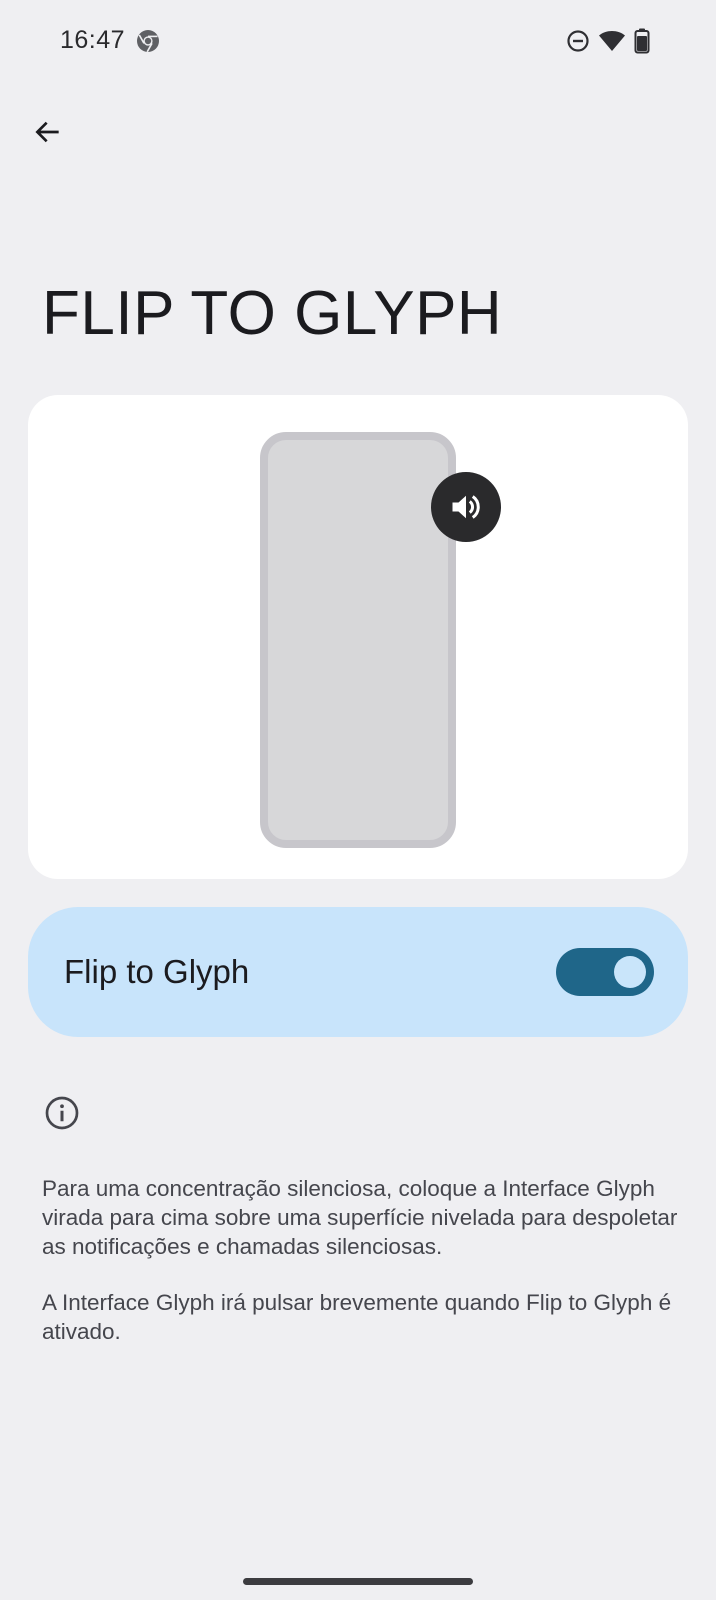  Describe the element at coordinates (642, 41) in the screenshot. I see `battery-icon` at that location.